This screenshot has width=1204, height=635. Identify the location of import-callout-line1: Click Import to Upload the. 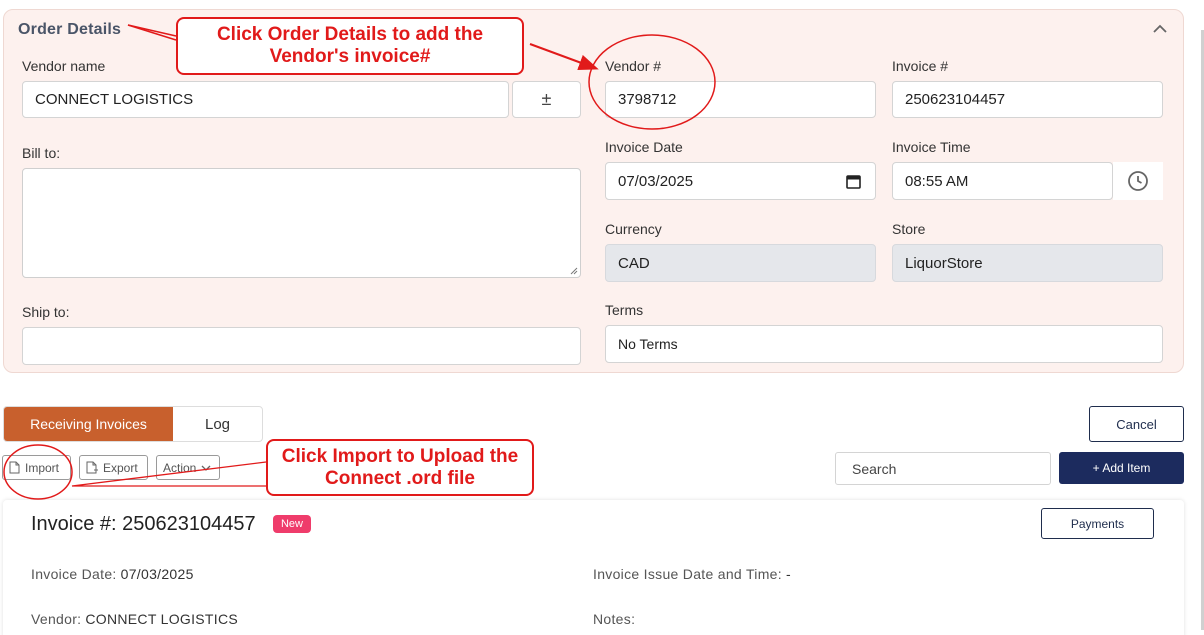
(400, 456).